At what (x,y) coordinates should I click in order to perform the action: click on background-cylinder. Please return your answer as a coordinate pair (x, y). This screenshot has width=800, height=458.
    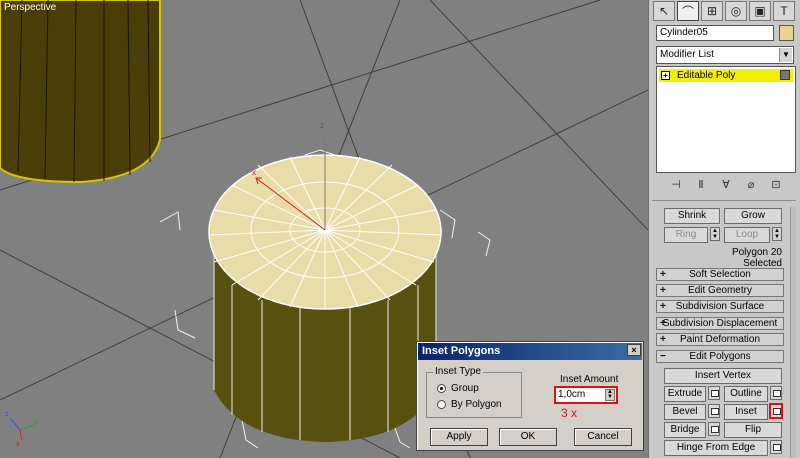
    Looking at the image, I should click on (80, 92).